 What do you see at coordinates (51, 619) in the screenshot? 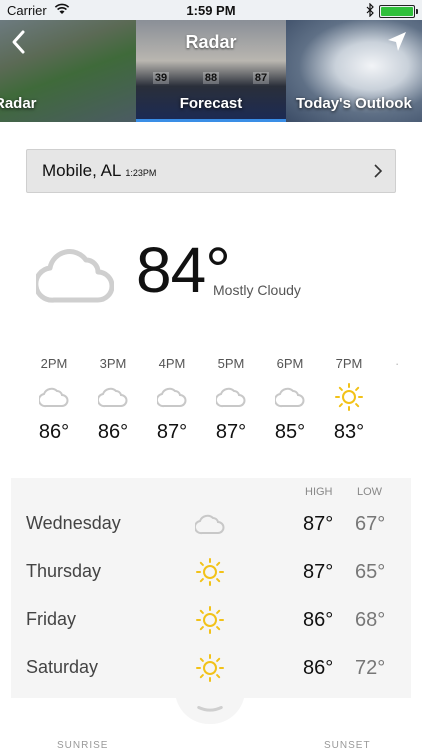
I see `daily-day: Friday` at bounding box center [51, 619].